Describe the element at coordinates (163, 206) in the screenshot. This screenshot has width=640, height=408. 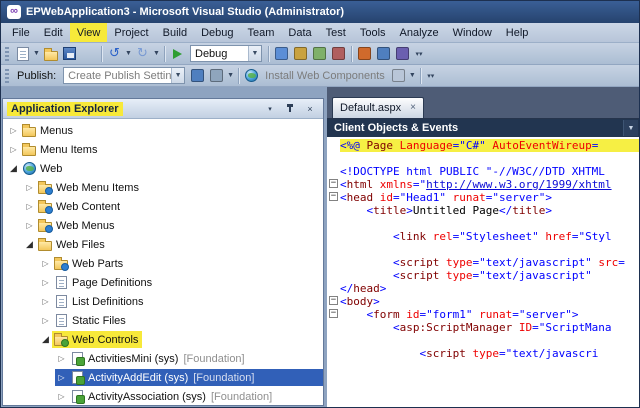
I see `tree-item-web-content: ▷ Web Content` at that location.